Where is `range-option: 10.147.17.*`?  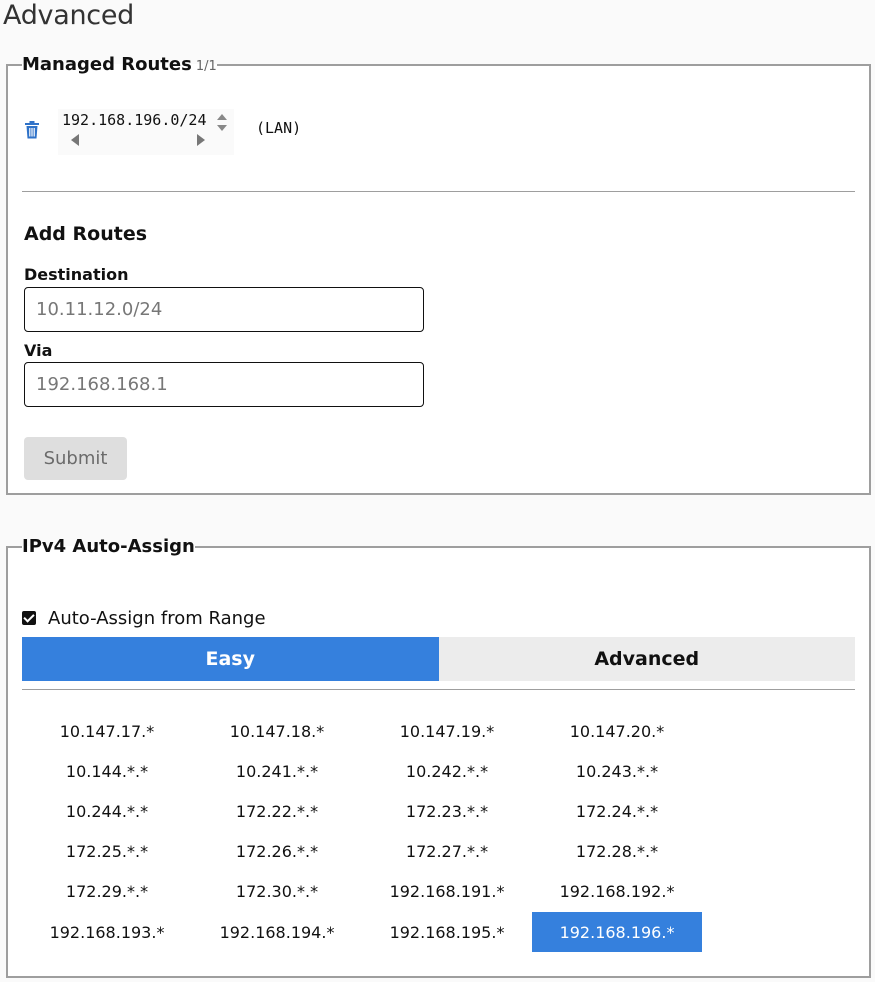 range-option: 10.147.17.* is located at coordinates (107, 731).